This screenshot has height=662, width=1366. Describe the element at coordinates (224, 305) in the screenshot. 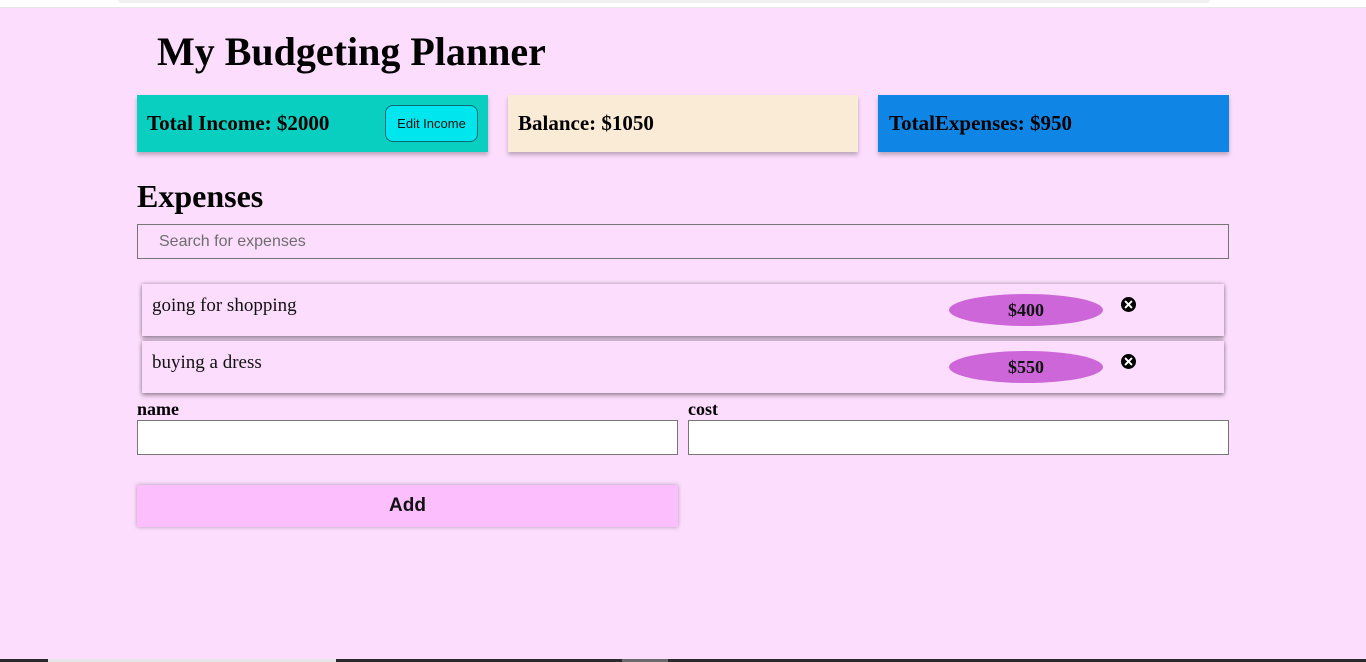

I see `expense-name: going for shopping` at that location.